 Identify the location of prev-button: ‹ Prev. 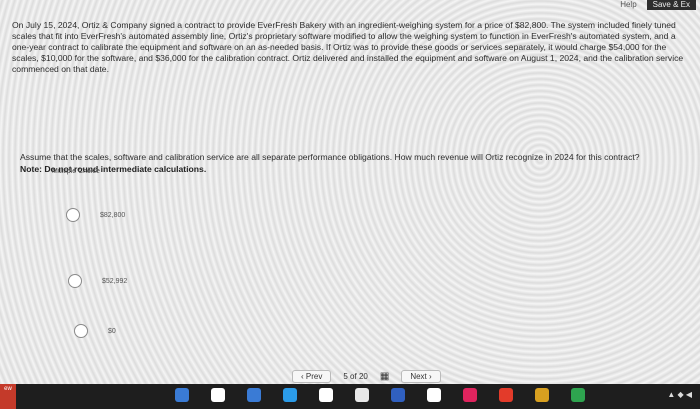
(312, 376).